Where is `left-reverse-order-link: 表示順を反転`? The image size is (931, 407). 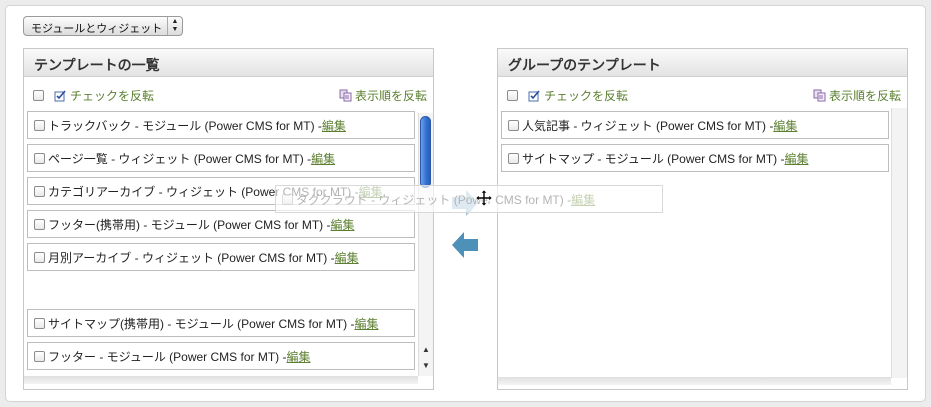 left-reverse-order-link: 表示順を反転 is located at coordinates (383, 95).